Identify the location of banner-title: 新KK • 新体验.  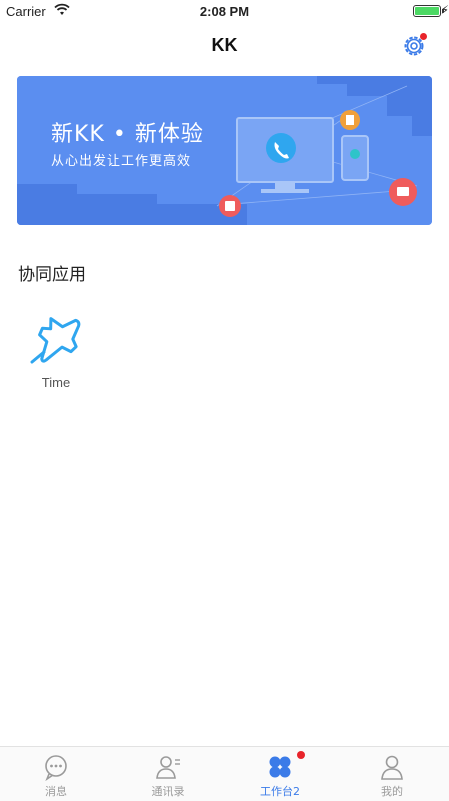
(127, 134).